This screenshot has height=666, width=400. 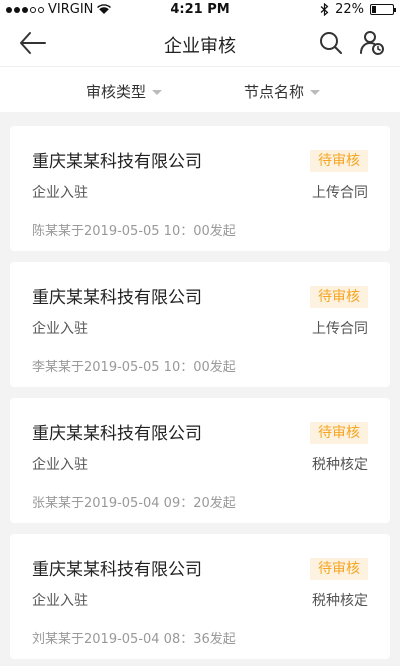 I want to click on user-review-icon, so click(x=372, y=43).